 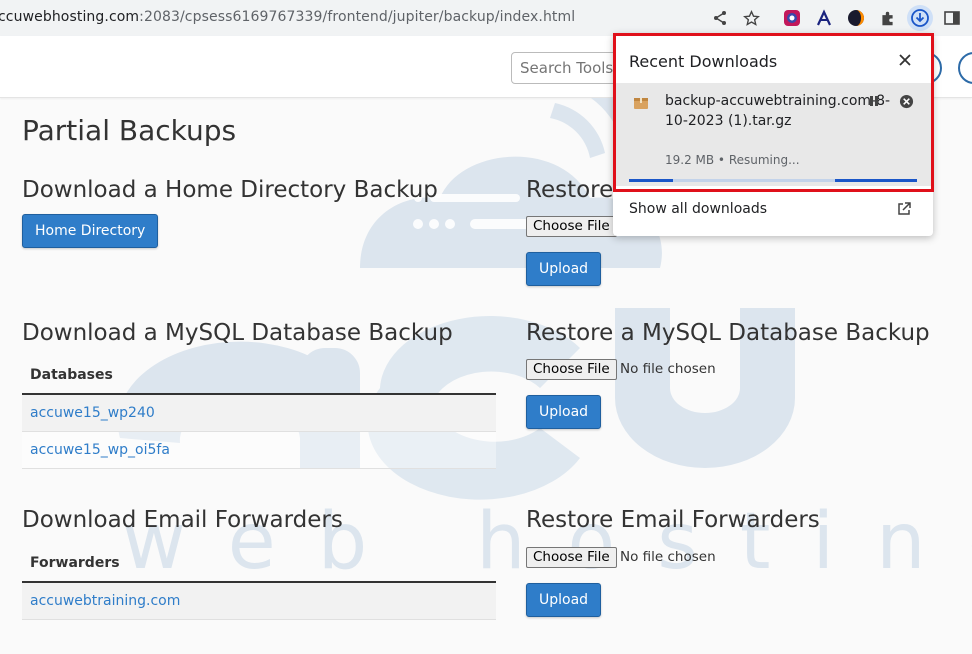 What do you see at coordinates (564, 269) in the screenshot?
I see `restore-home-upload-button: Upload` at bounding box center [564, 269].